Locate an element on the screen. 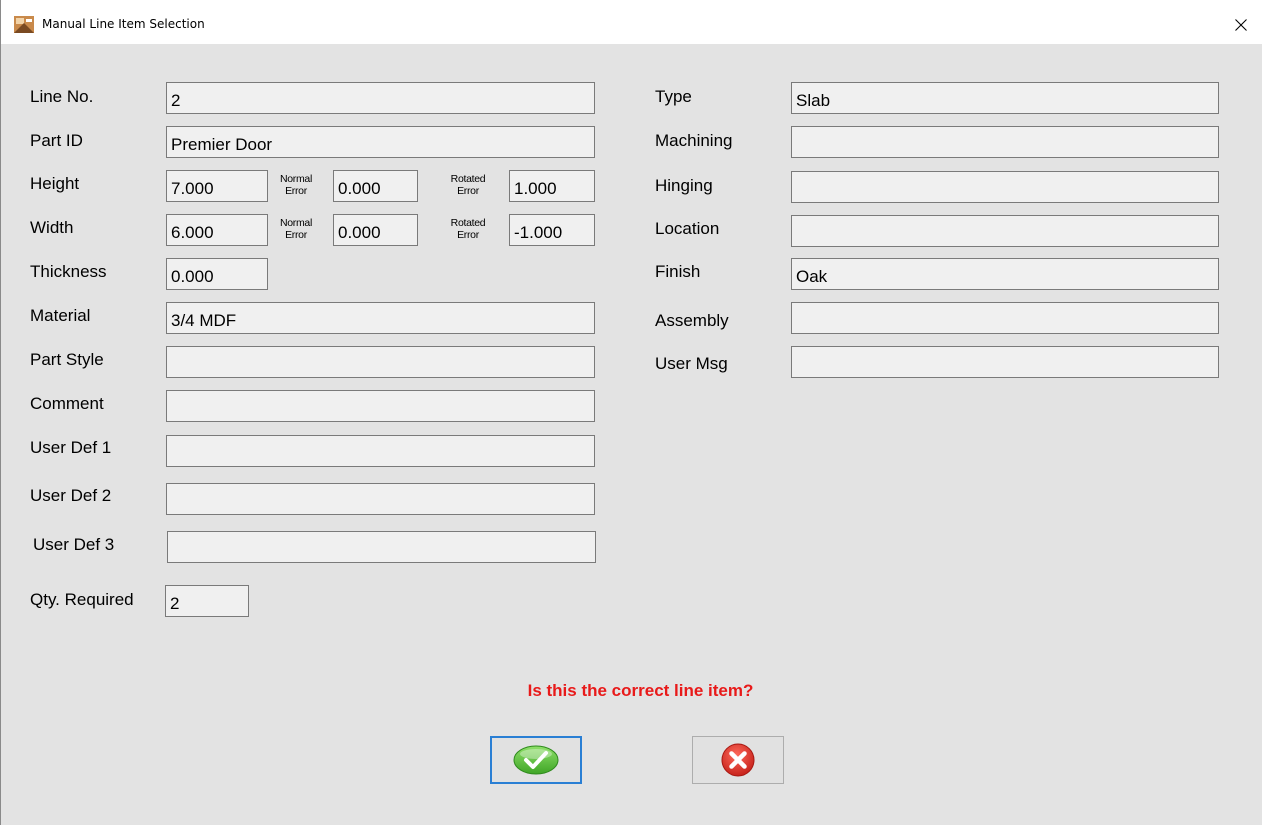 This screenshot has width=1262, height=825. title-bar: Manual Line Item Selection is located at coordinates (631, 22).